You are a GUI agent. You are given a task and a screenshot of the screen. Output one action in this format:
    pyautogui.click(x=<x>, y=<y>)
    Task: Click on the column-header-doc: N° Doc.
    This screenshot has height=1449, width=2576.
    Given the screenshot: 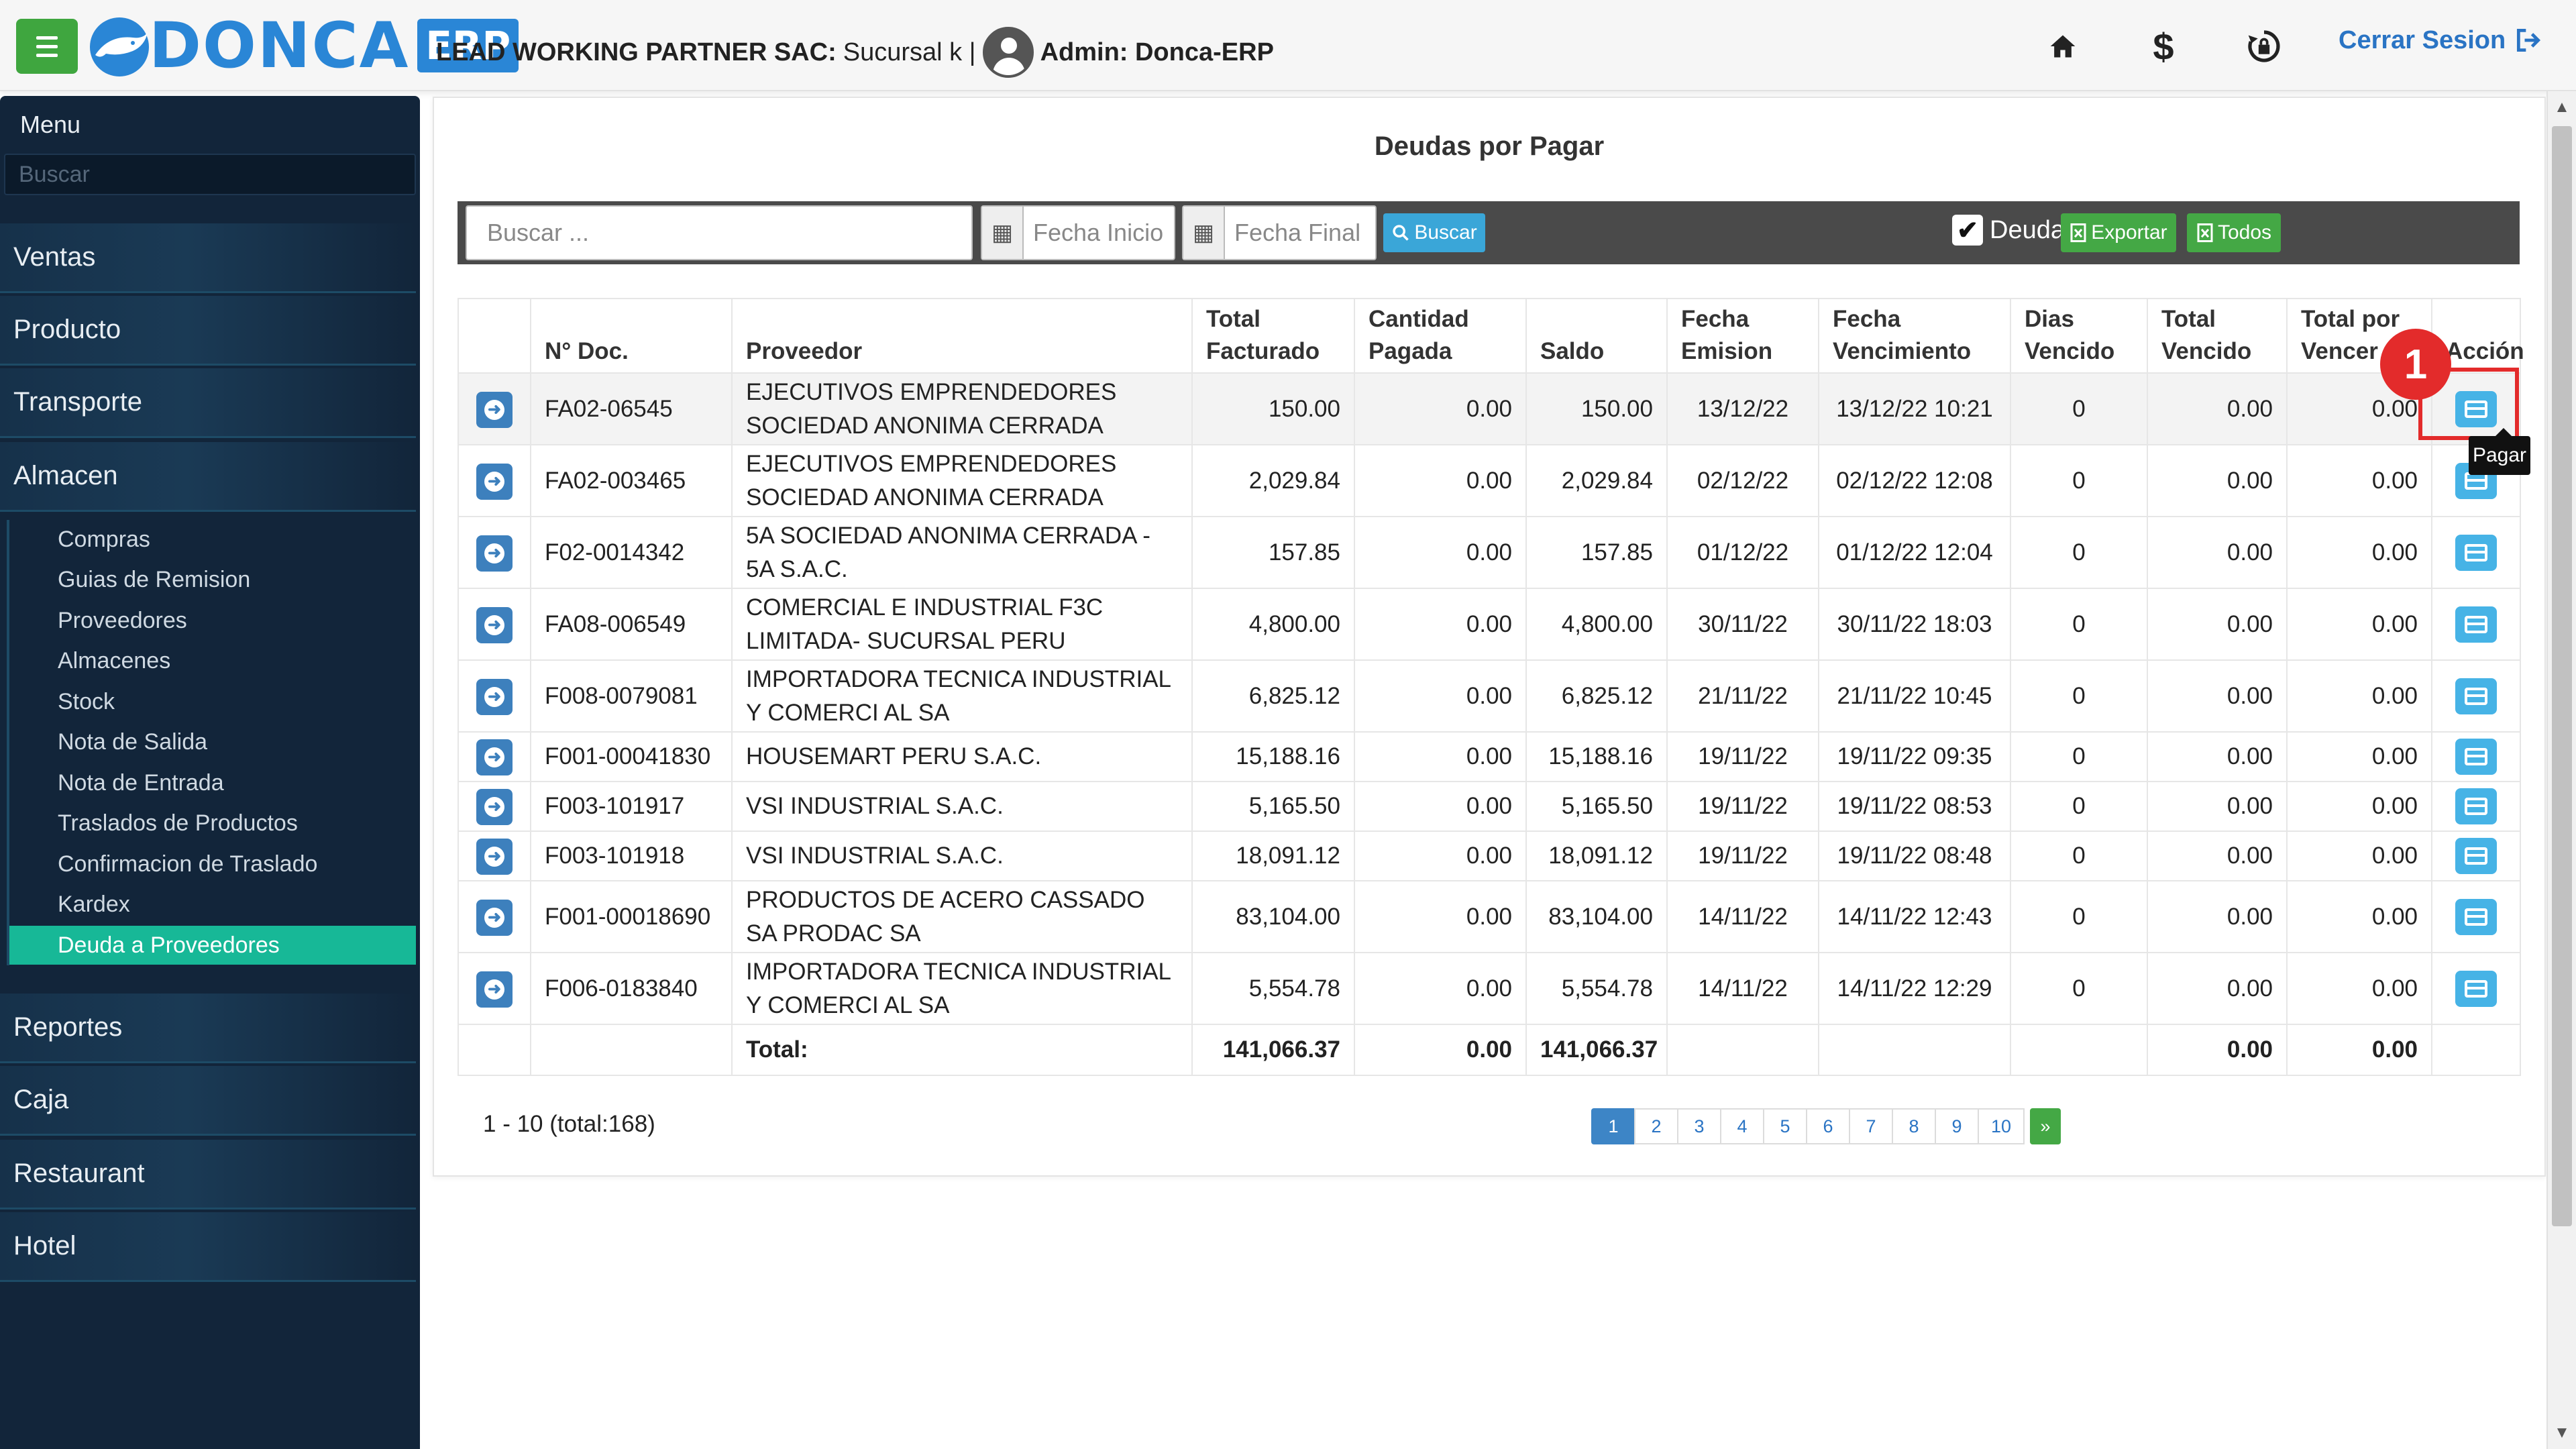 What is the action you would take?
    pyautogui.click(x=631, y=335)
    